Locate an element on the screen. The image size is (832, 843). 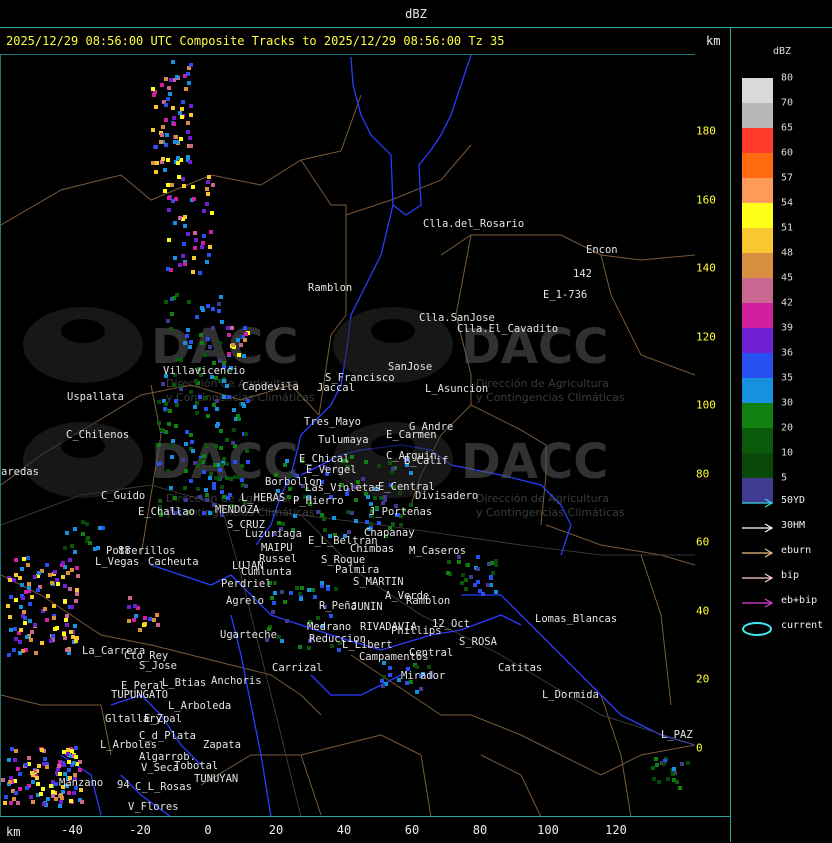
dbz-color-scale is located at coordinates (757, 290).